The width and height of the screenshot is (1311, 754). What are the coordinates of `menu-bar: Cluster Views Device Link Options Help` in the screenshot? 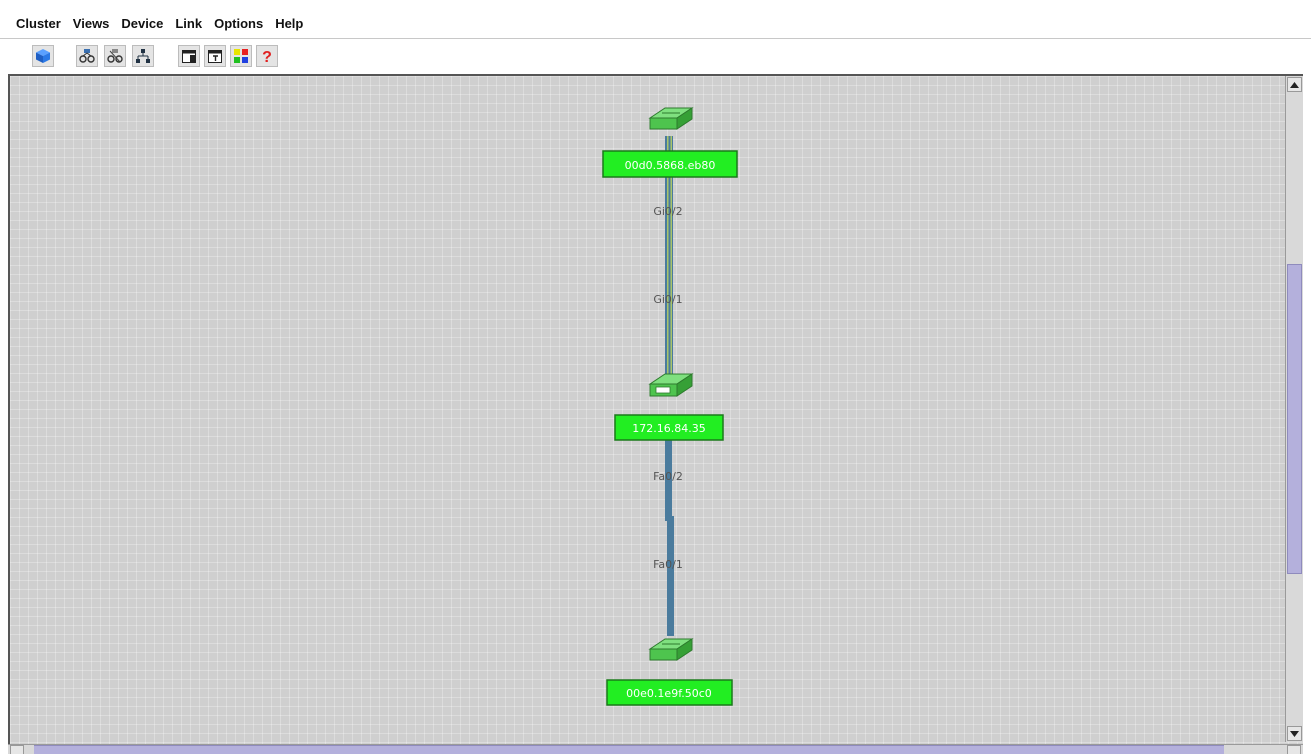 It's located at (655, 23).